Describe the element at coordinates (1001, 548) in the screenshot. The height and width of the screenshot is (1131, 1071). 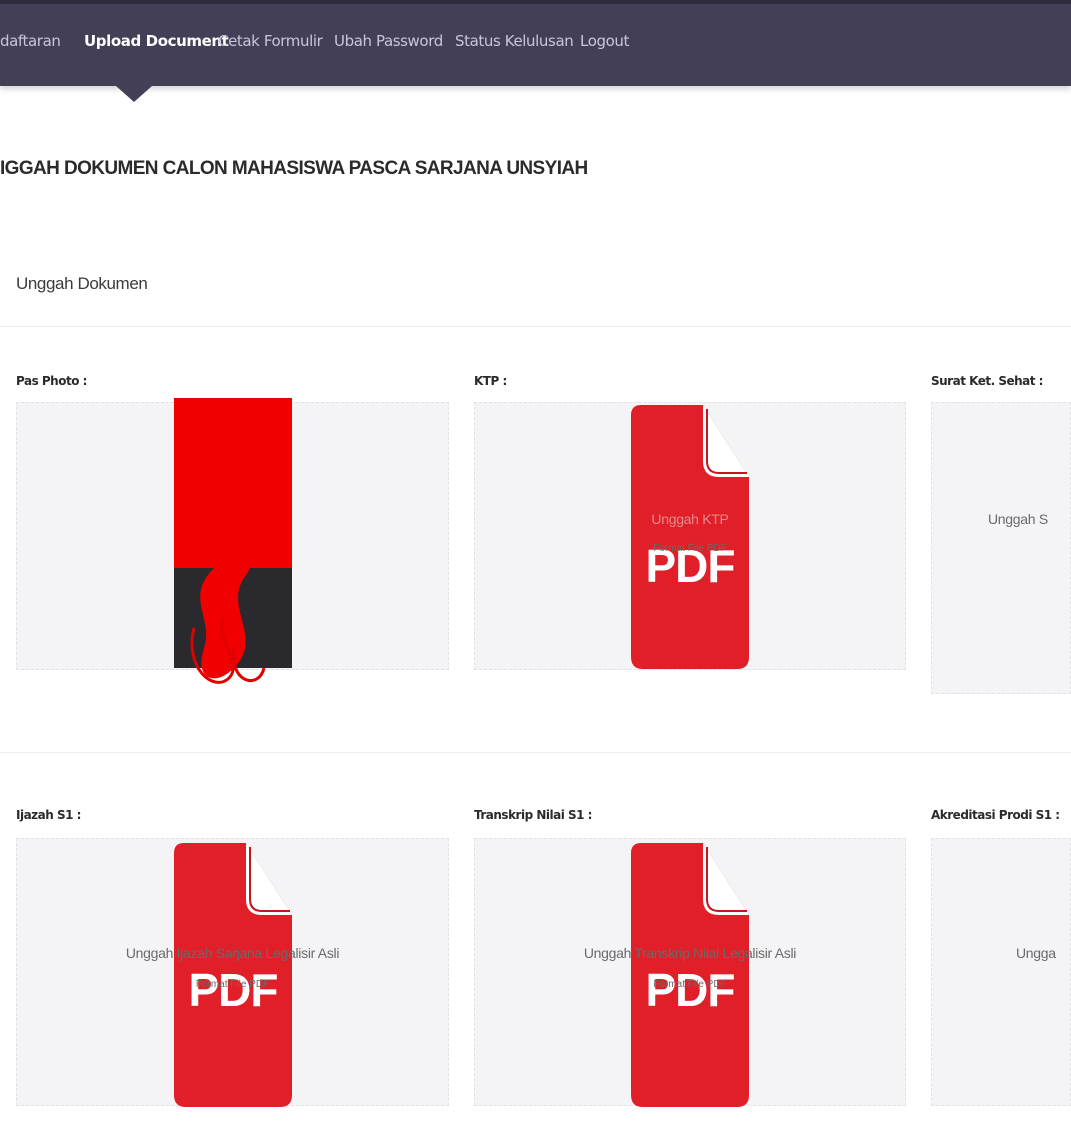
I see `dropzone-surat-ket-sehat: Unggah S` at that location.